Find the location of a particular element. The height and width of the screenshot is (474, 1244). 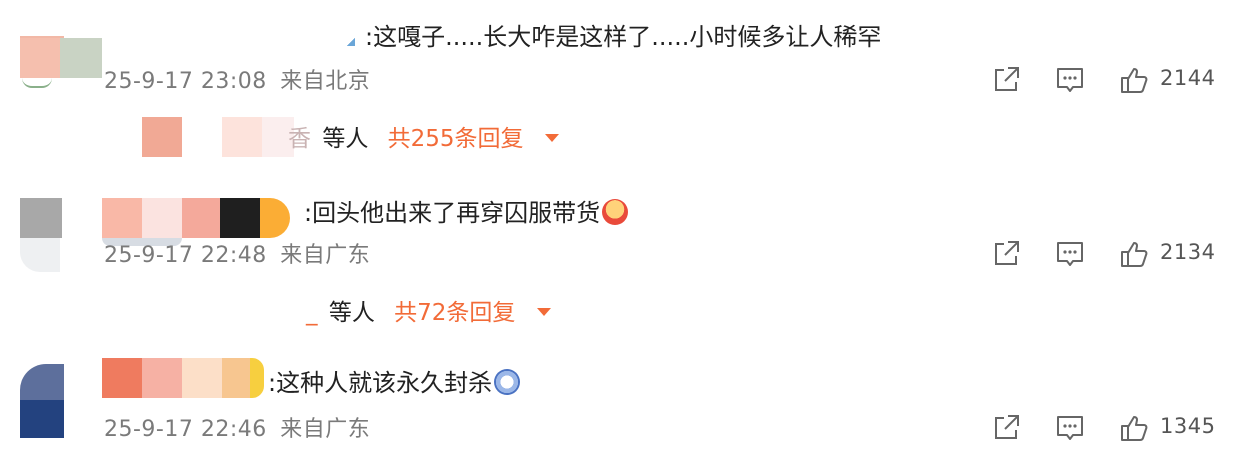

comment-text: :回头他出来了再穿囚服带货 is located at coordinates (466, 213).